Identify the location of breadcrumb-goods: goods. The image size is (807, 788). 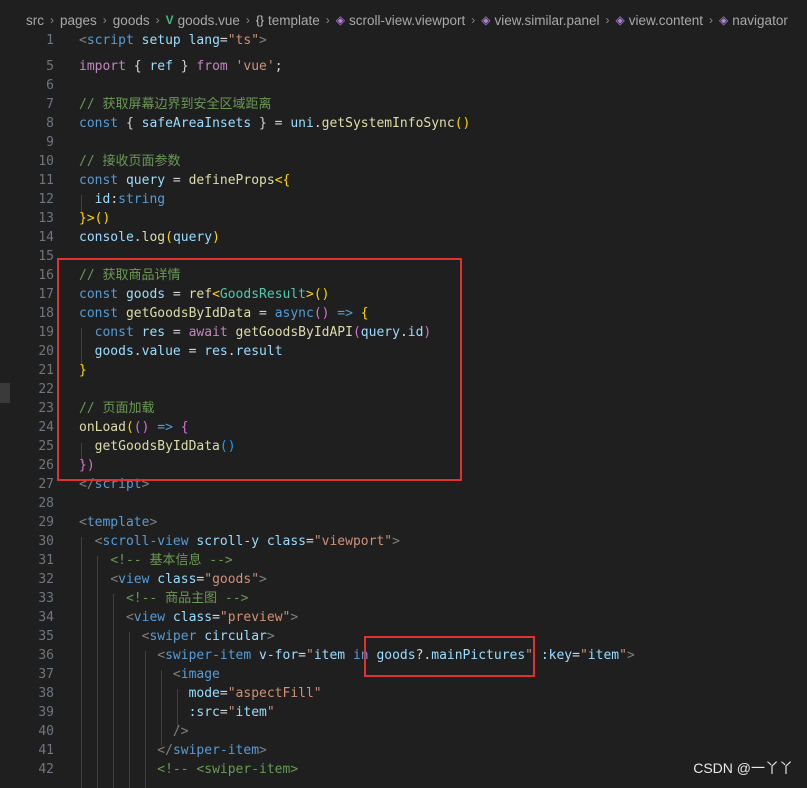
(131, 20).